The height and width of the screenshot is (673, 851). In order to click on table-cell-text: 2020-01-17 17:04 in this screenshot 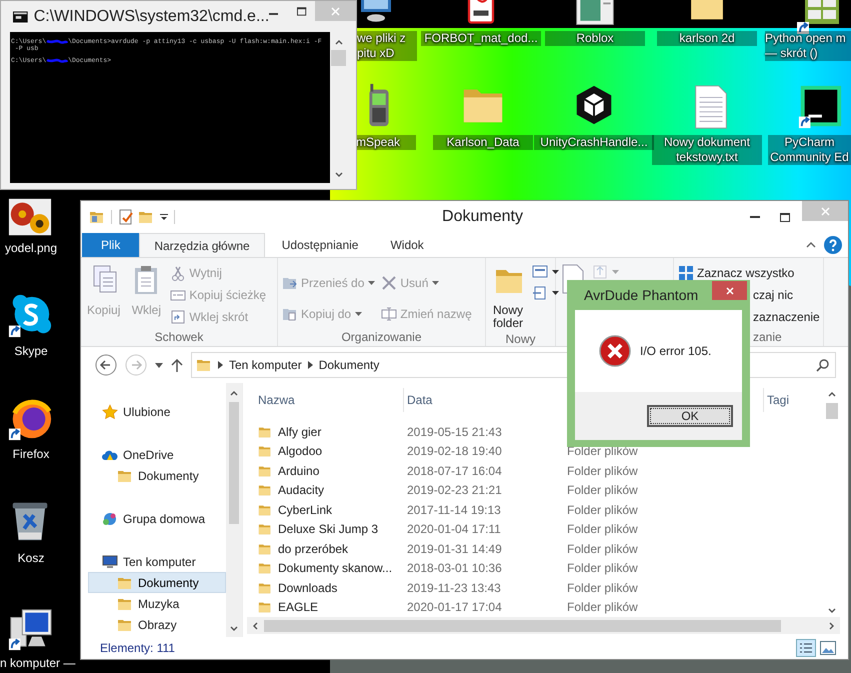, I will do `click(454, 607)`.